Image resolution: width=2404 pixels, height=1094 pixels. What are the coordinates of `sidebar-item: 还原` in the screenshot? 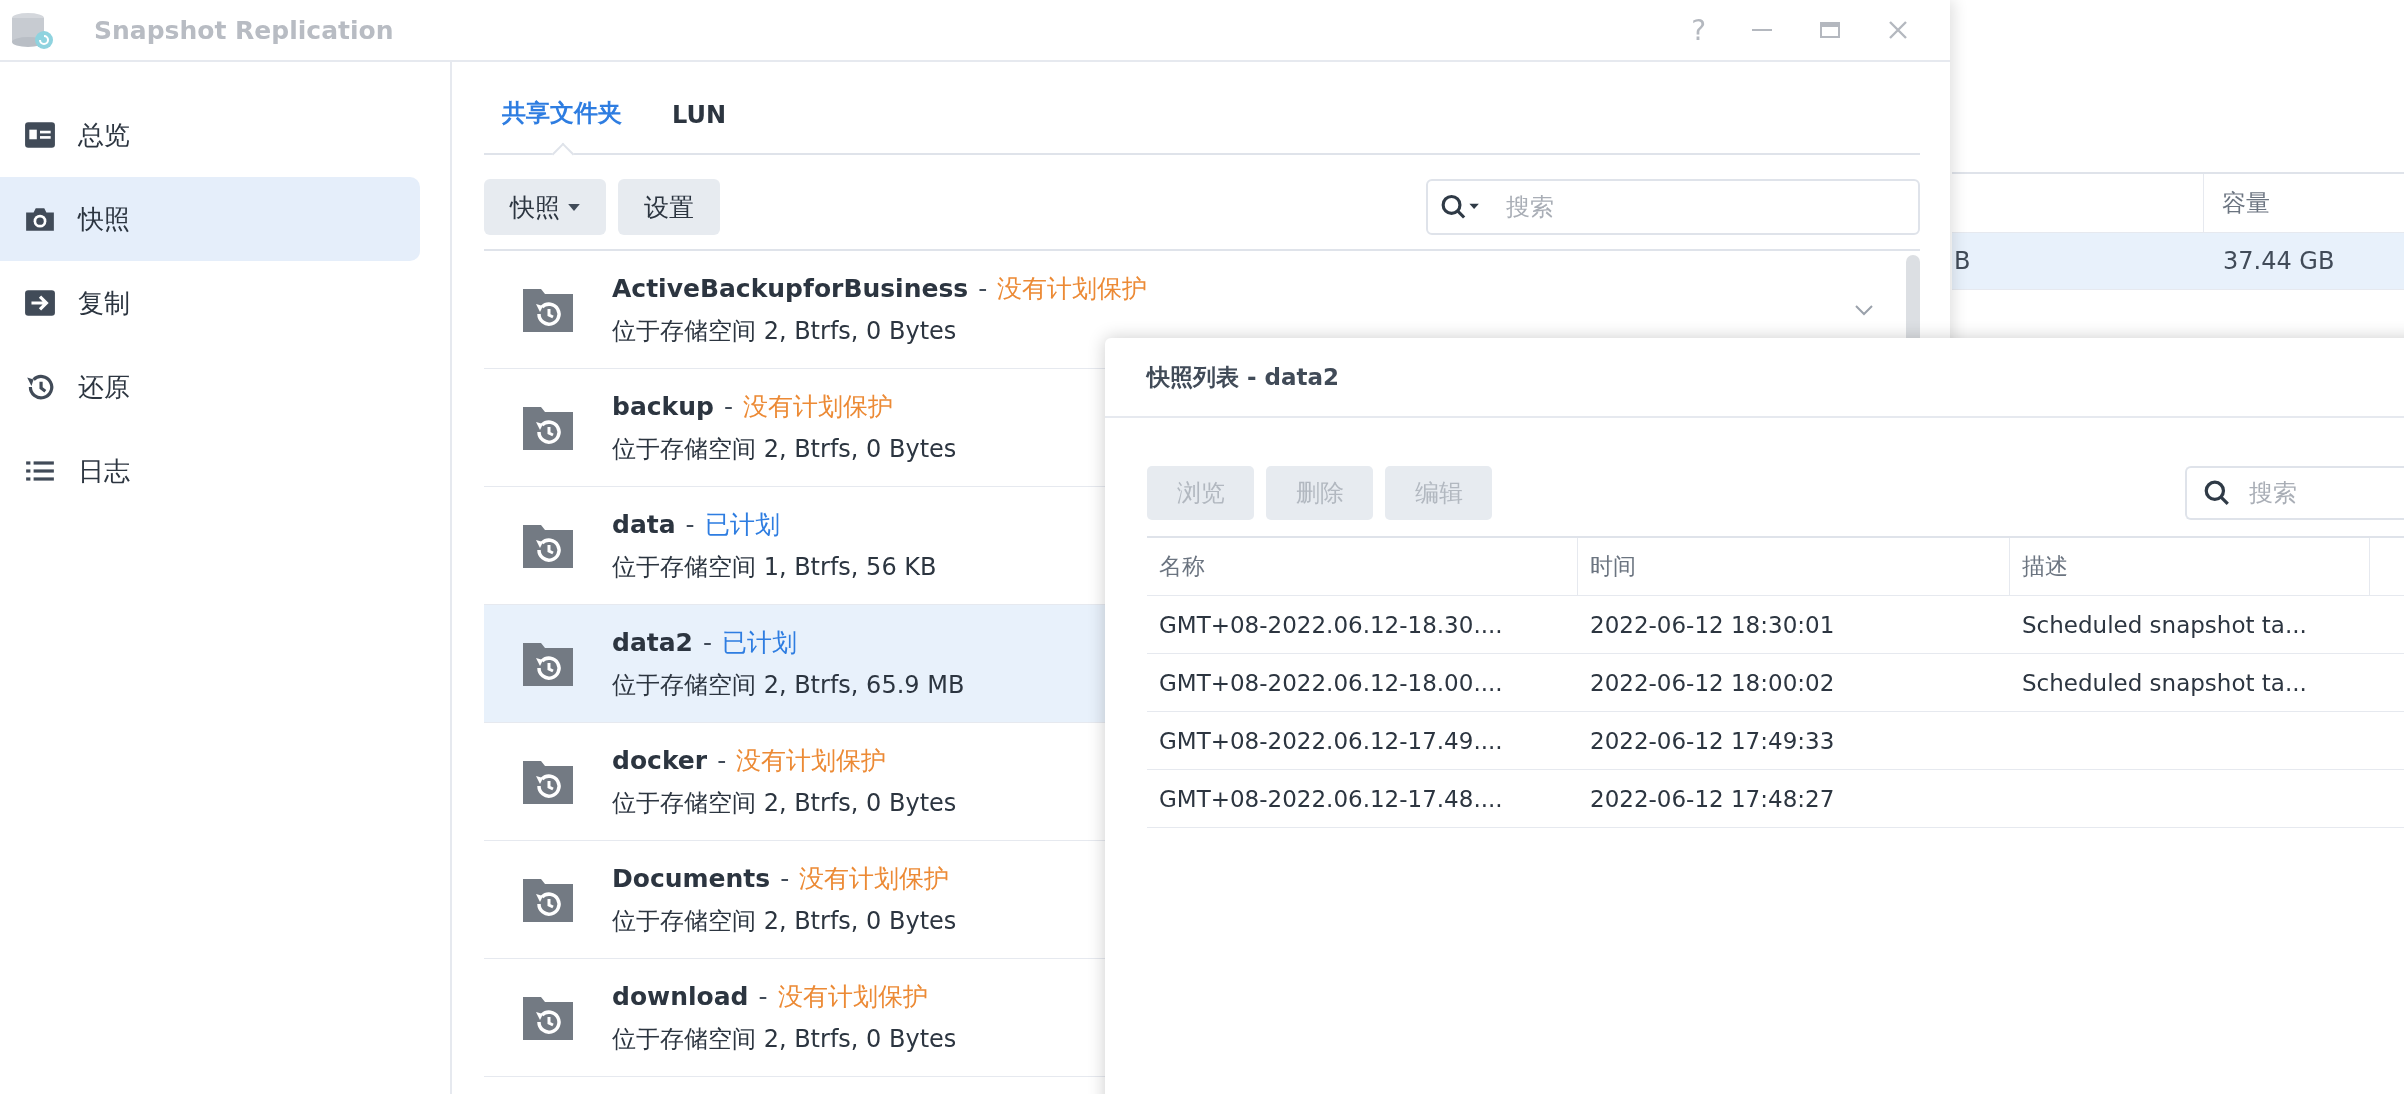 It's located at (210, 387).